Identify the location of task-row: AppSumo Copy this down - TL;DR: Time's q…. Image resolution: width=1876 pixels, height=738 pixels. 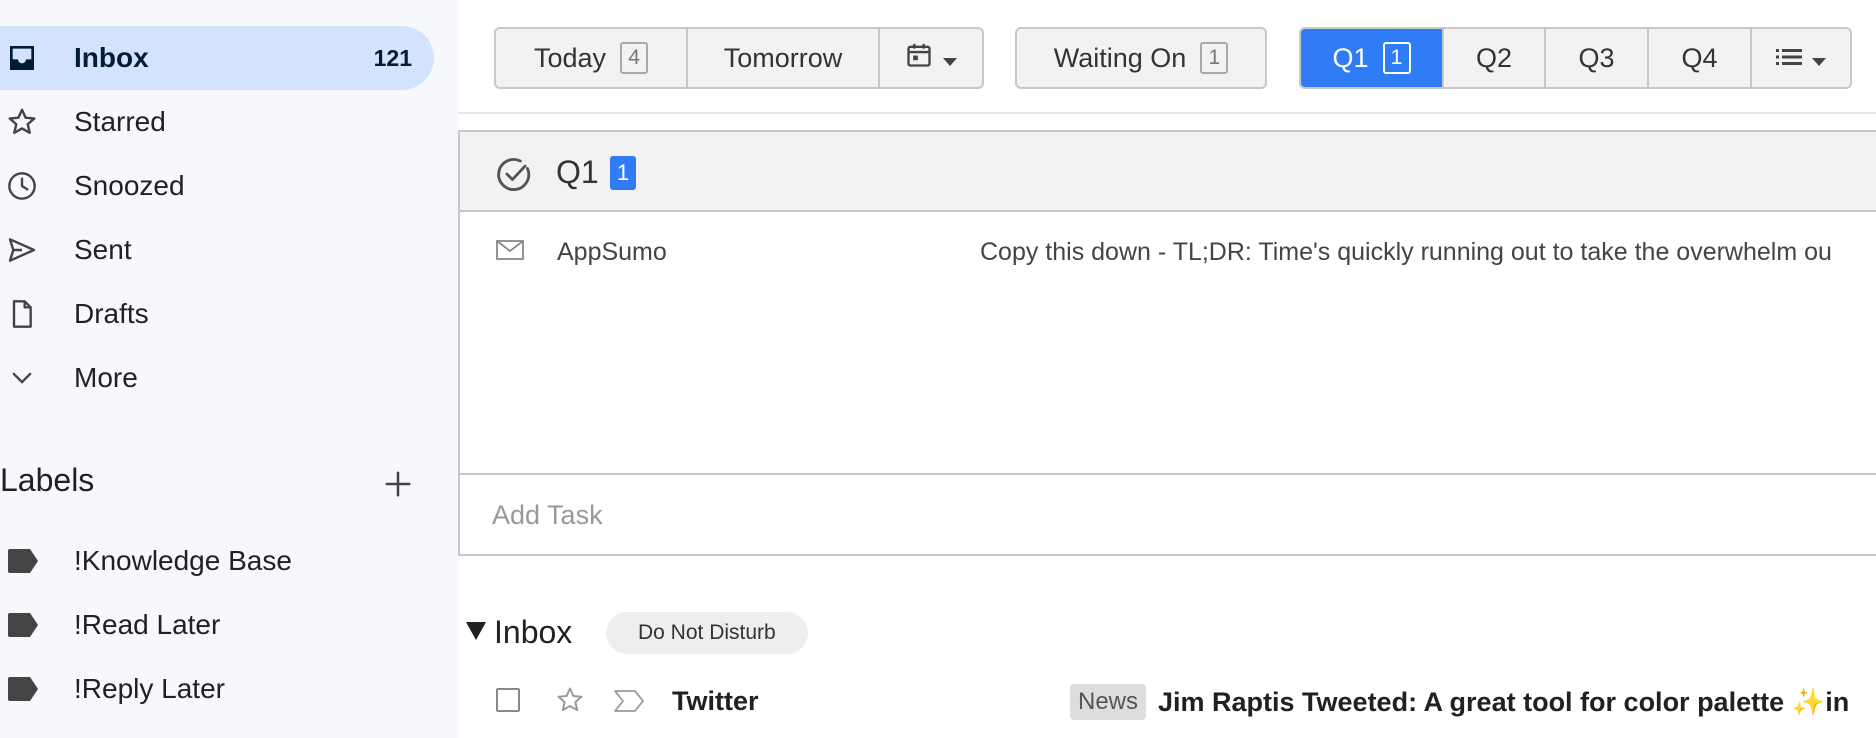
(1168, 249).